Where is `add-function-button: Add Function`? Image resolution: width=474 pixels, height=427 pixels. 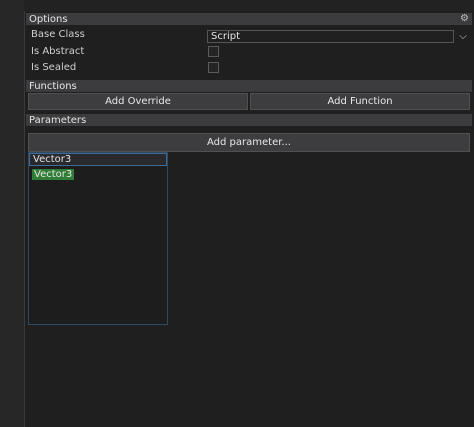 add-function-button: Add Function is located at coordinates (360, 101).